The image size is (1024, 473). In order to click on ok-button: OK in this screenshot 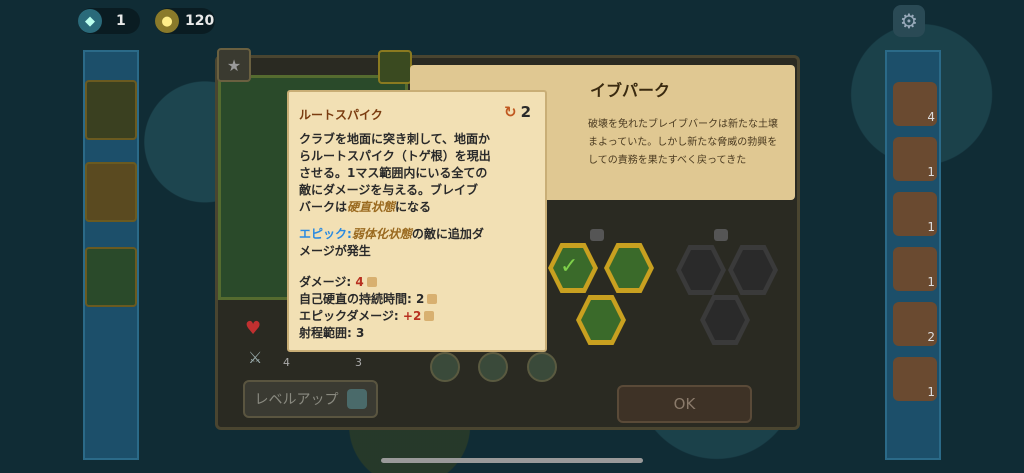, I will do `click(684, 404)`.